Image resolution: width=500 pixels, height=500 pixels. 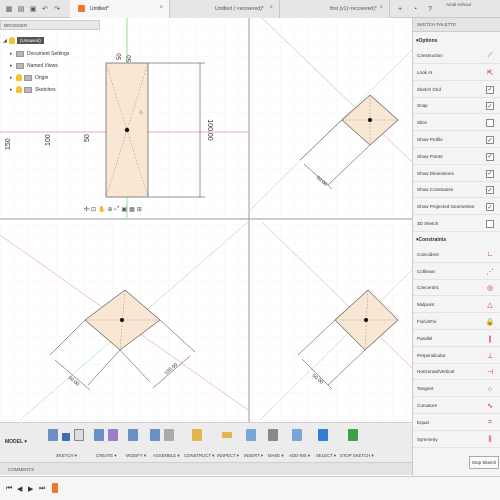 I want to click on coincident-icon: ∟, so click(x=490, y=255).